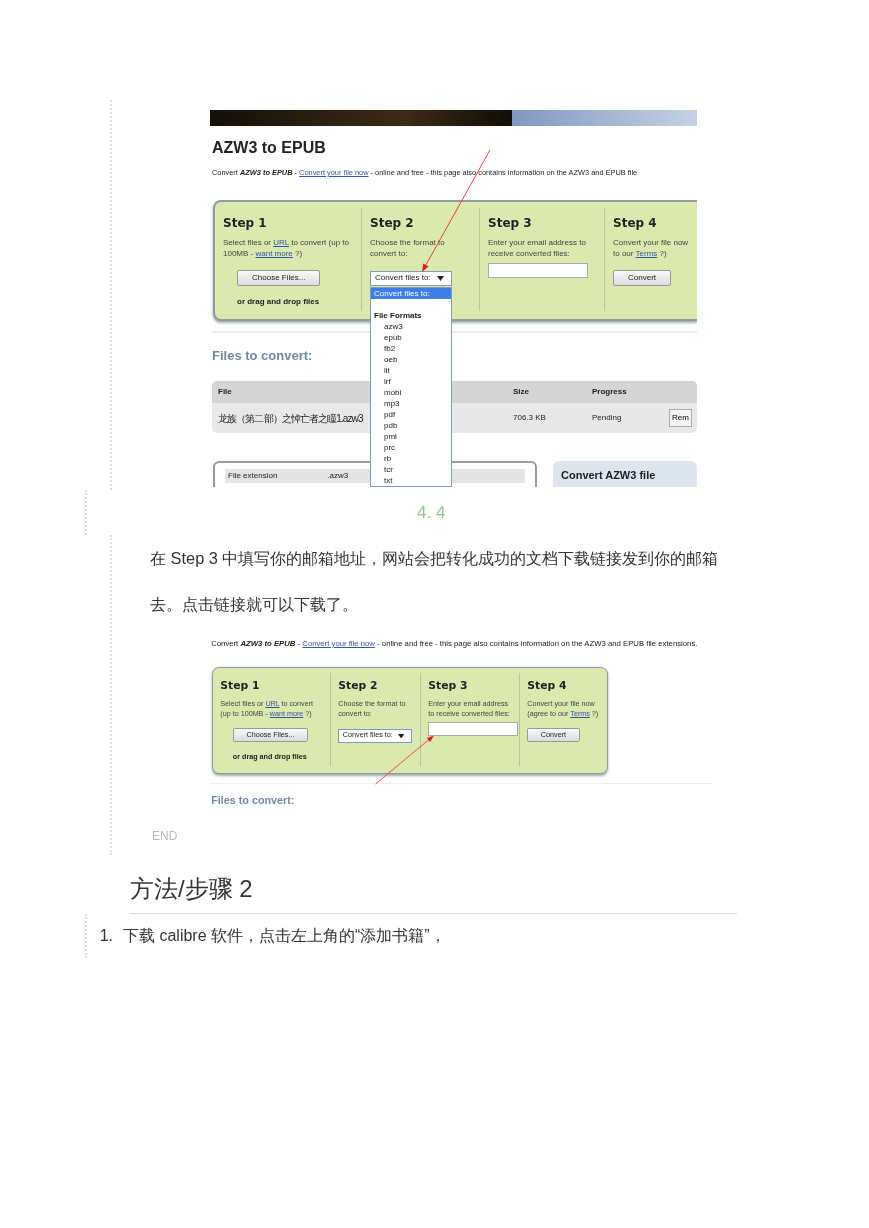 The height and width of the screenshot is (1228, 869). Describe the element at coordinates (411, 392) in the screenshot. I see `dropdown-option: mobi` at that location.